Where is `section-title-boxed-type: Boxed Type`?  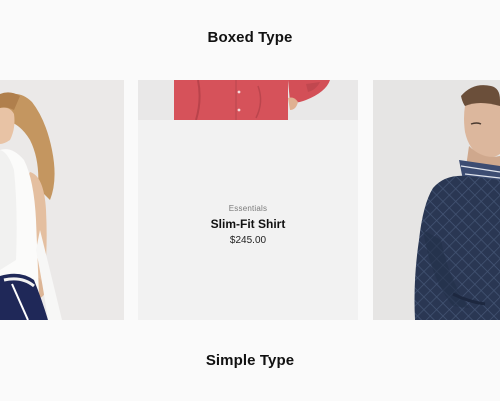 section-title-boxed-type: Boxed Type is located at coordinates (250, 37).